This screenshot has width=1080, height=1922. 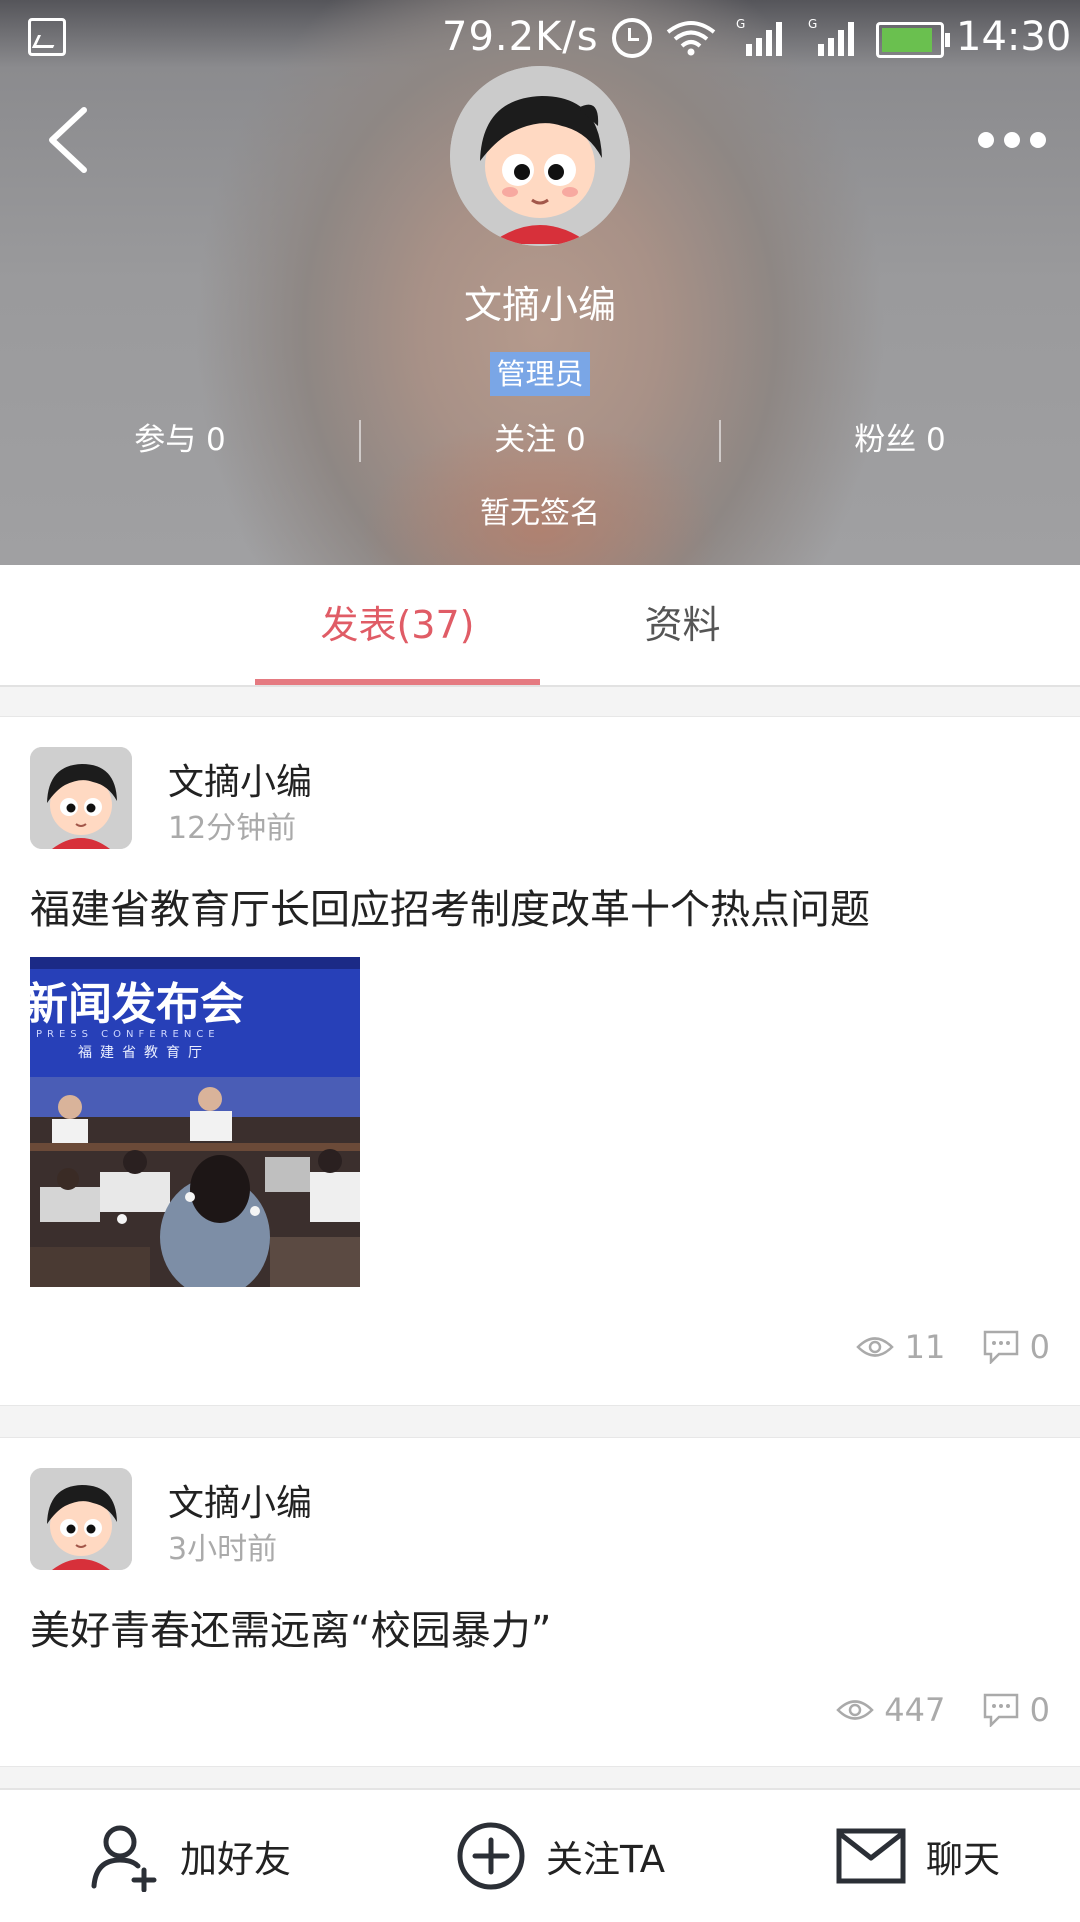 What do you see at coordinates (195, 1122) in the screenshot?
I see `post-image: 新闻发布会 PRESS CONFERENCE 福建省教育厅` at bounding box center [195, 1122].